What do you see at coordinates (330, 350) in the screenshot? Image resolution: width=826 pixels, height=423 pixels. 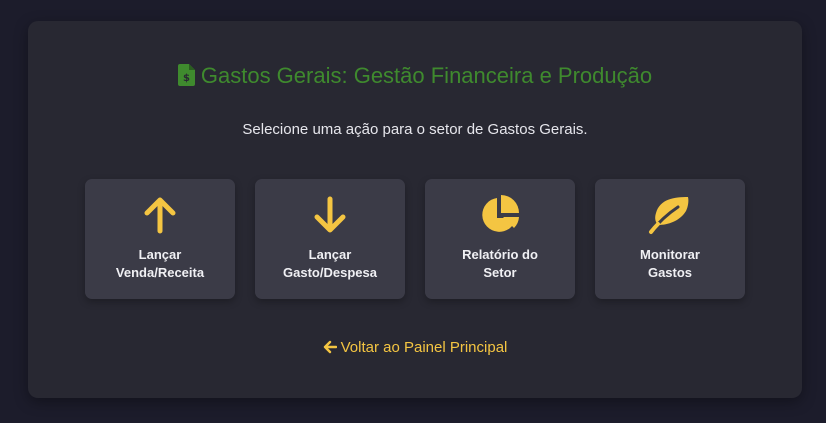 I see `arrow-left-icon` at bounding box center [330, 350].